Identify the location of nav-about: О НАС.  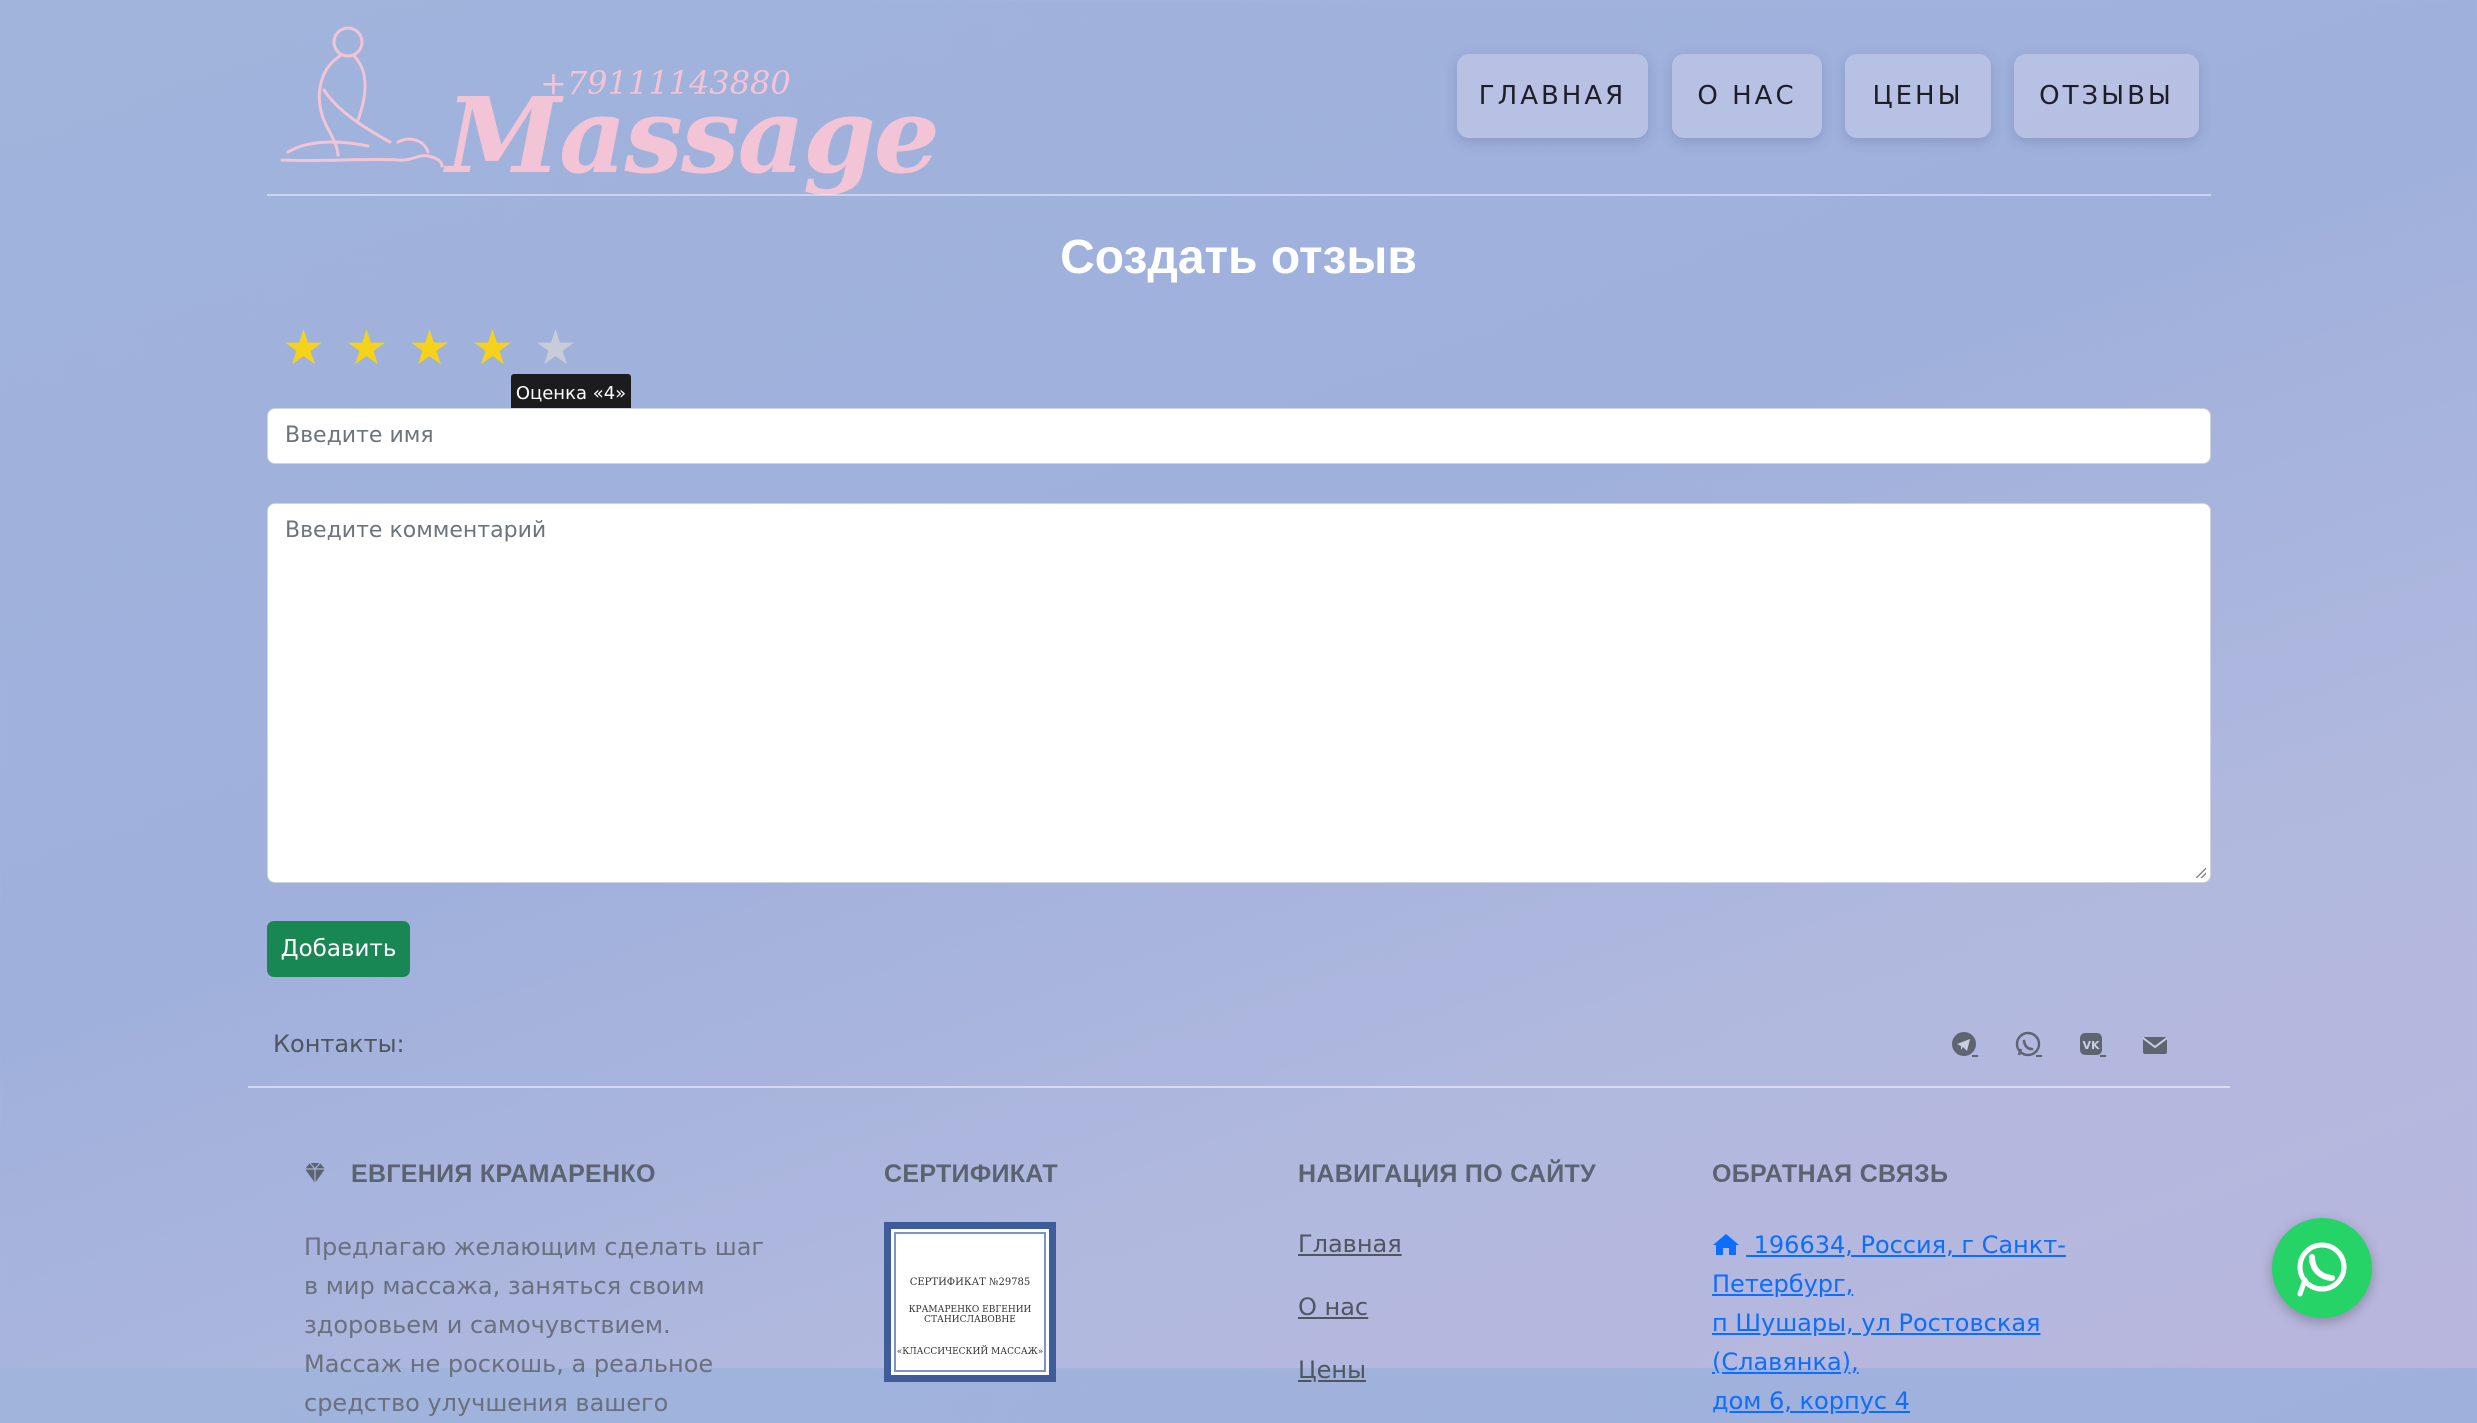
(1747, 96).